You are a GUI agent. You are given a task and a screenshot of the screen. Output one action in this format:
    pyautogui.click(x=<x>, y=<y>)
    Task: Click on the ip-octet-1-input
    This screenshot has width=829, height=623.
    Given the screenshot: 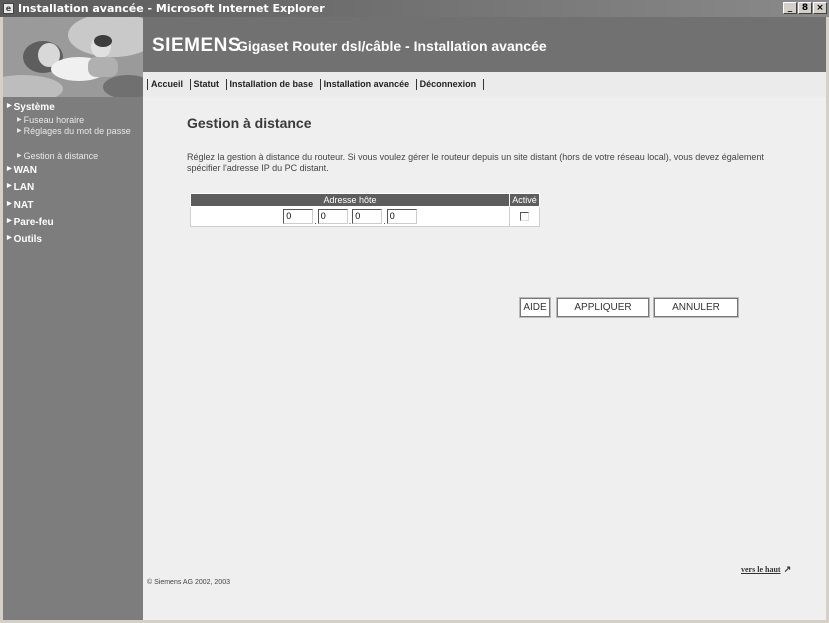 What is the action you would take?
    pyautogui.click(x=298, y=216)
    